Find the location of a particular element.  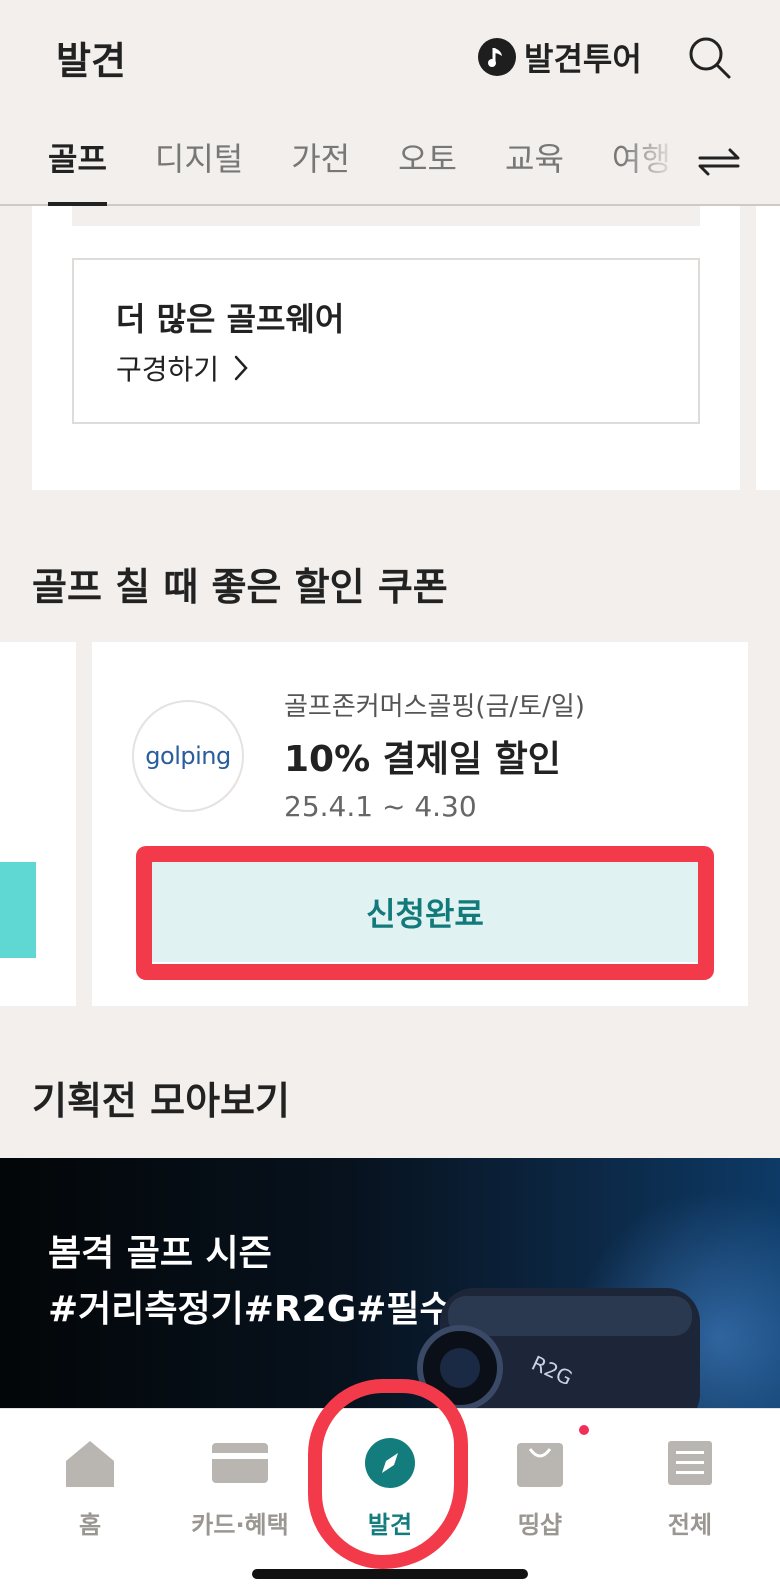

more-golfwear-box: 더 많은 골프웨어 구경하기 is located at coordinates (386, 341).